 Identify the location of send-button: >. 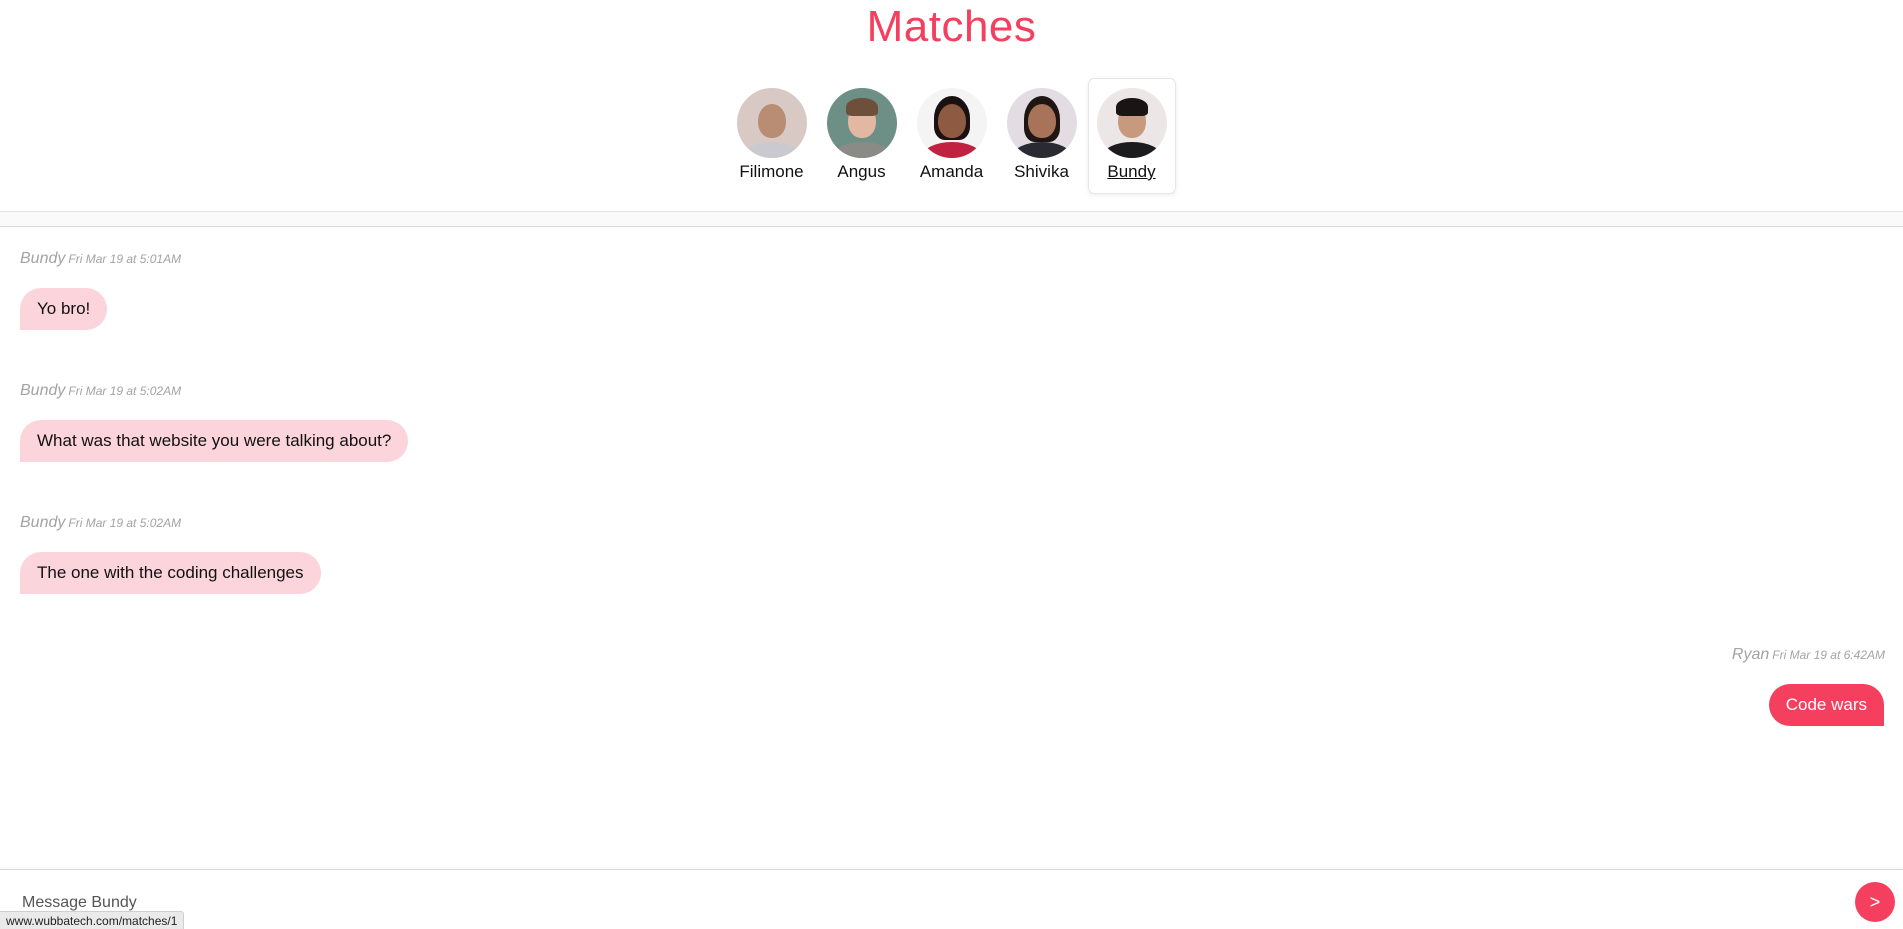
(1875, 902).